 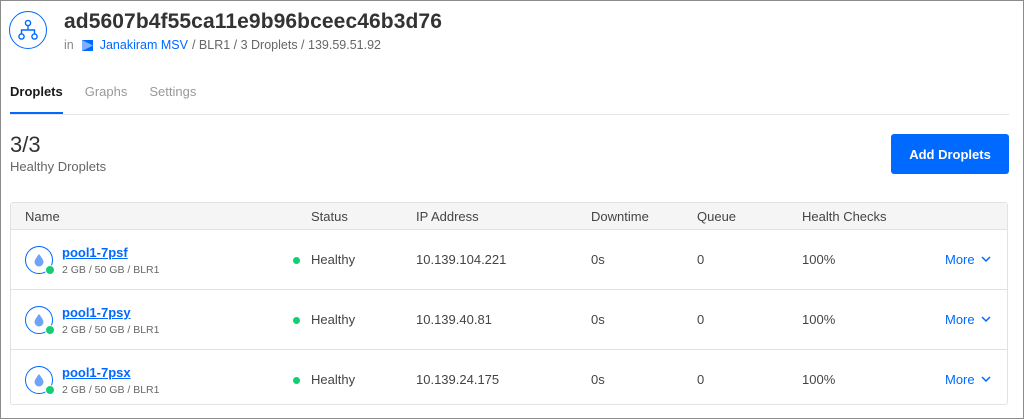 What do you see at coordinates (42, 216) in the screenshot?
I see `column-header-name: Name` at bounding box center [42, 216].